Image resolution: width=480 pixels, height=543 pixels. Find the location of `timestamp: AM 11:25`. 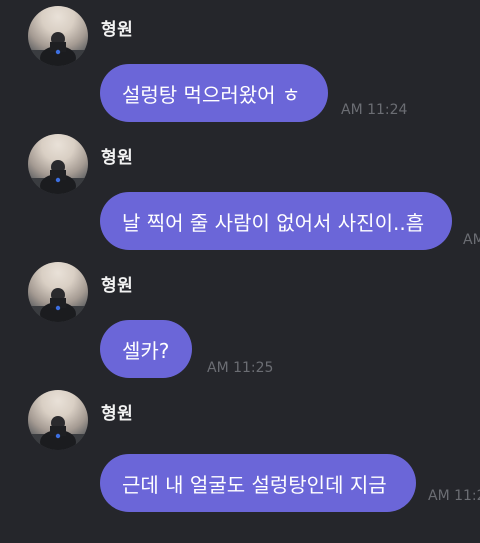

timestamp: AM 11:25 is located at coordinates (240, 368).